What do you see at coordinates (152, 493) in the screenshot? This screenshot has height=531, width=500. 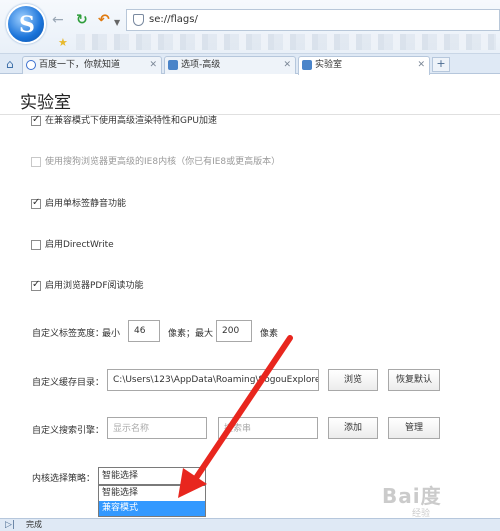 I see `dropdown-option-smart: 智能选择` at bounding box center [152, 493].